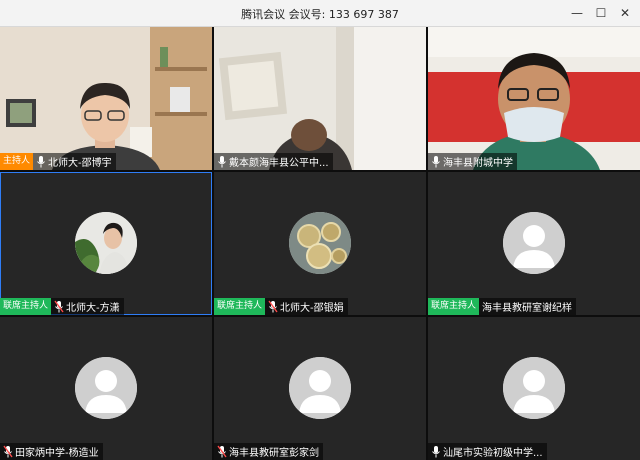 This screenshot has width=640, height=460. I want to click on participant-label: 联席主持人 北师大-方潇, so click(62, 306).